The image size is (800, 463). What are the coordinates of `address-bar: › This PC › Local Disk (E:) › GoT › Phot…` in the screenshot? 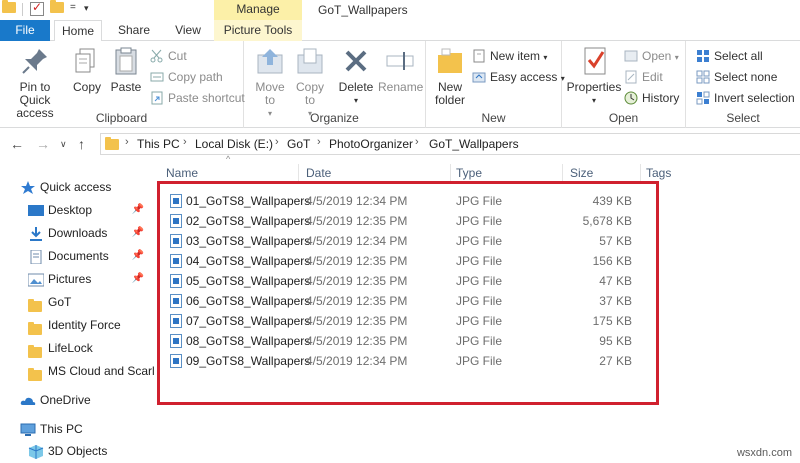 It's located at (450, 144).